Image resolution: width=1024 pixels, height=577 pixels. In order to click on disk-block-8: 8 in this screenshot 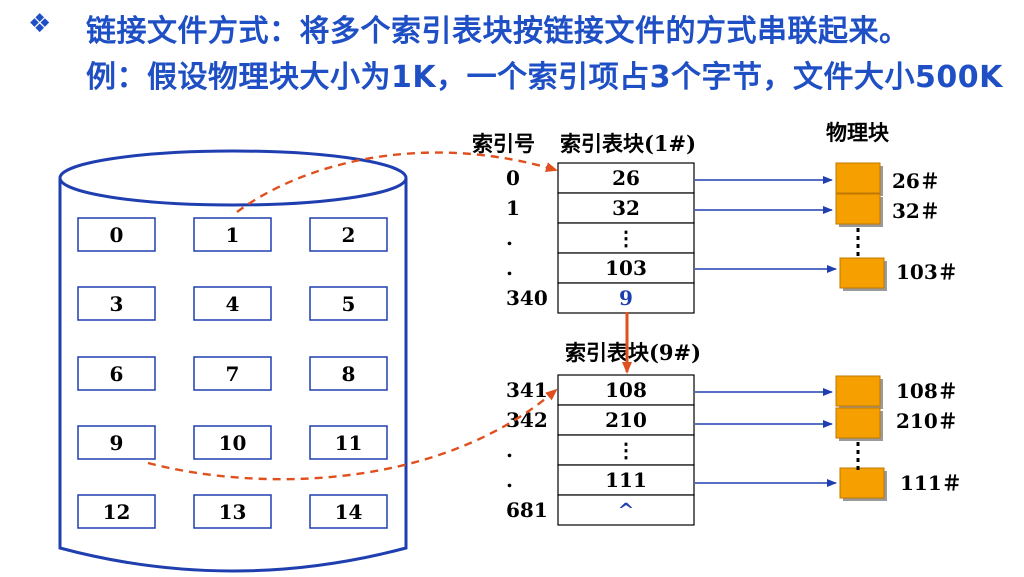, I will do `click(348, 373)`.